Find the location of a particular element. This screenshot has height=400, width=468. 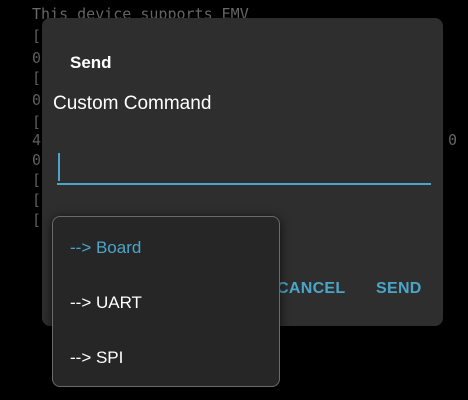

log-line-right: 0 is located at coordinates (453, 140).